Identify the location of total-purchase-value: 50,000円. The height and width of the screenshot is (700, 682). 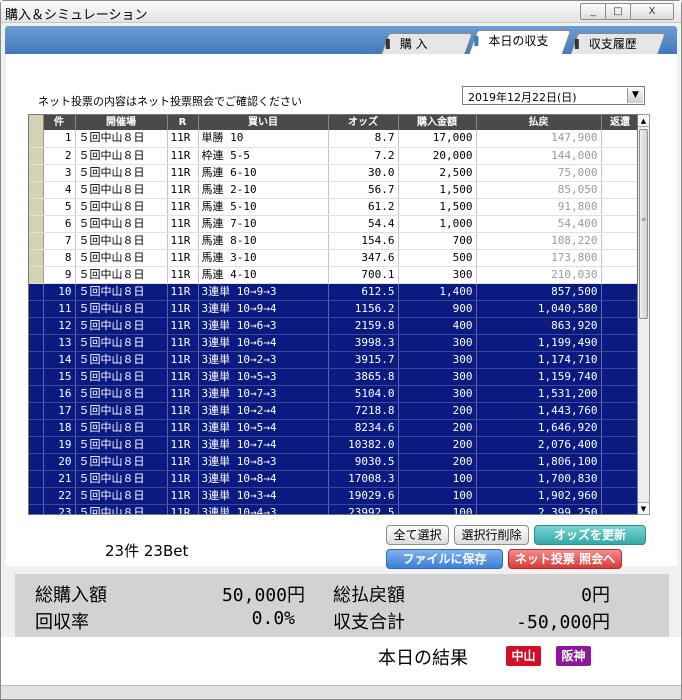
(263, 595).